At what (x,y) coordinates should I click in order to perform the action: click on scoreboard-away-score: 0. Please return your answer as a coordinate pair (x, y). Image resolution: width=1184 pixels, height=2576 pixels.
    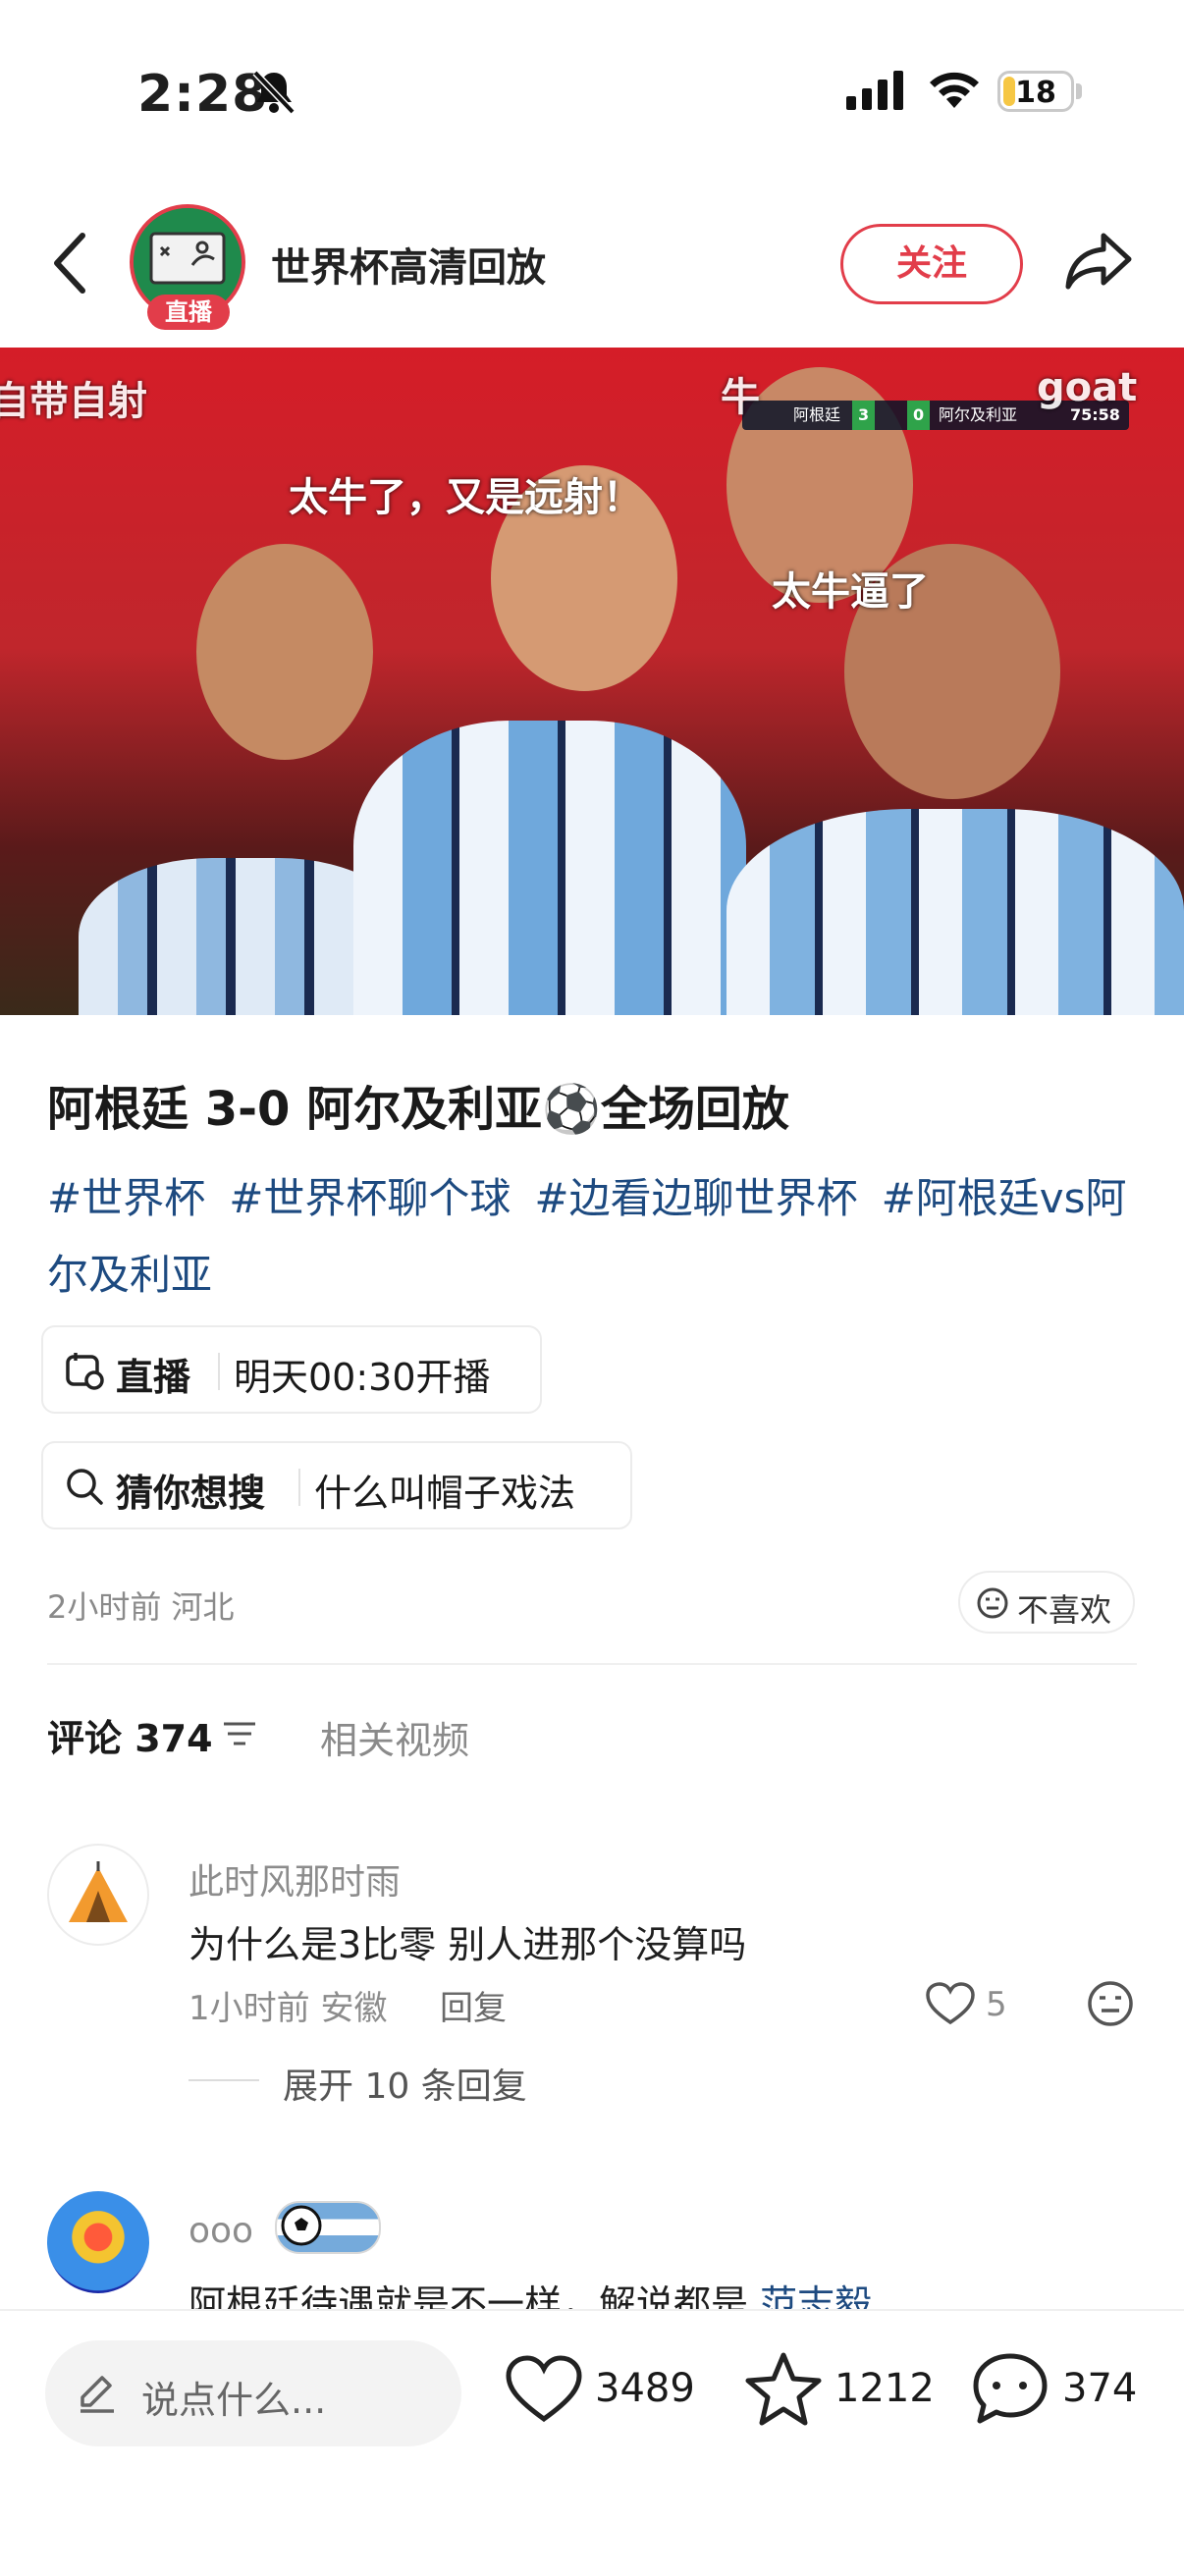
    Looking at the image, I should click on (919, 415).